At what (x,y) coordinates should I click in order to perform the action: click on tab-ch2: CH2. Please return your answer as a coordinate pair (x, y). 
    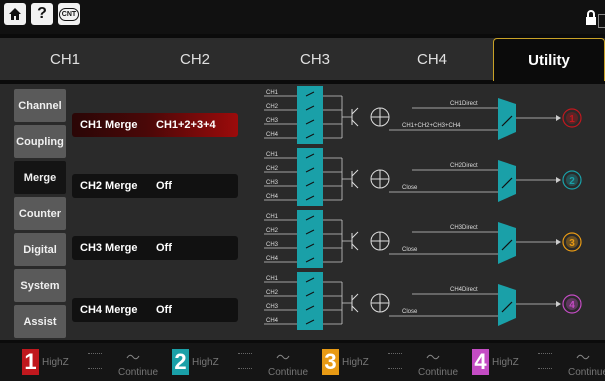
    Looking at the image, I should click on (195, 59).